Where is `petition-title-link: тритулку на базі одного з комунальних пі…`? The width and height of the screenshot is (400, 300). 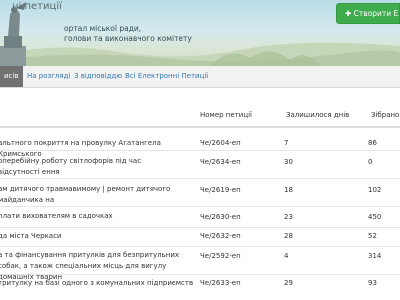
petition-title-link: тритулку на базі одного з комунальних пі… is located at coordinates (97, 283).